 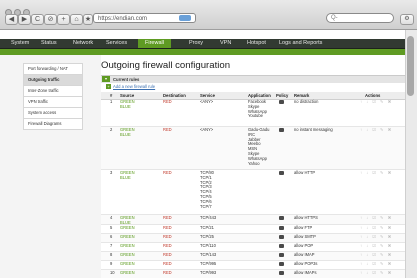 What do you see at coordinates (37, 19) in the screenshot?
I see `reload-icon: C` at bounding box center [37, 19].